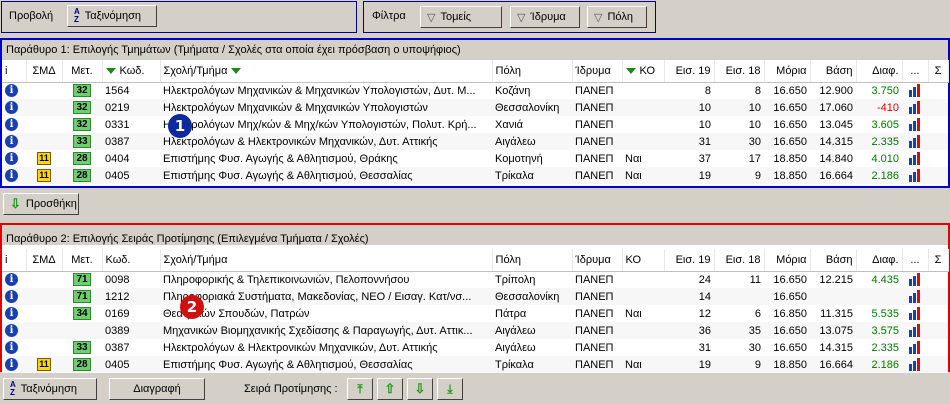  What do you see at coordinates (461, 17) in the screenshot?
I see `filter-sectors-button: ▽ Τομείς` at bounding box center [461, 17].